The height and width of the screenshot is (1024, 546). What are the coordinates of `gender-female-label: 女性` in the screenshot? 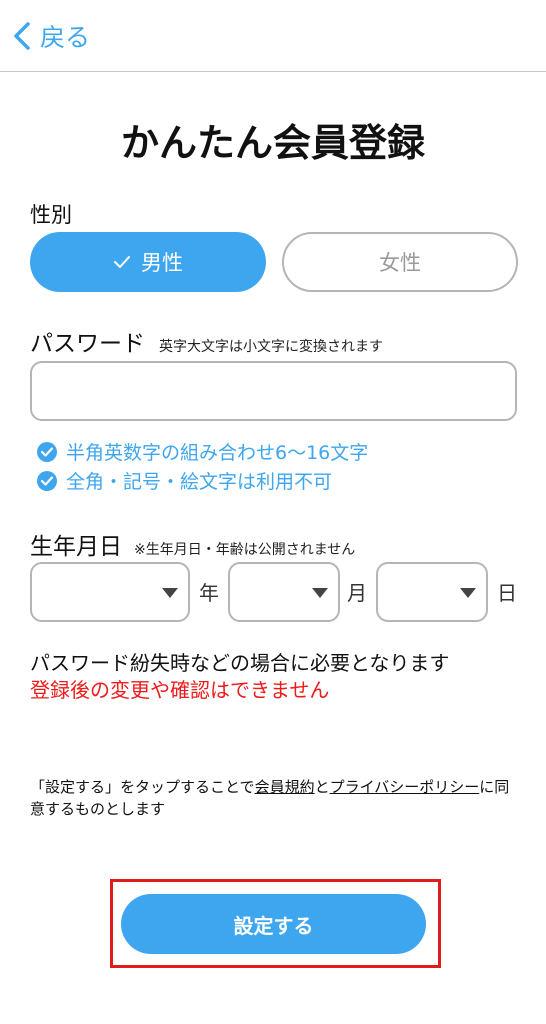 It's located at (400, 263).